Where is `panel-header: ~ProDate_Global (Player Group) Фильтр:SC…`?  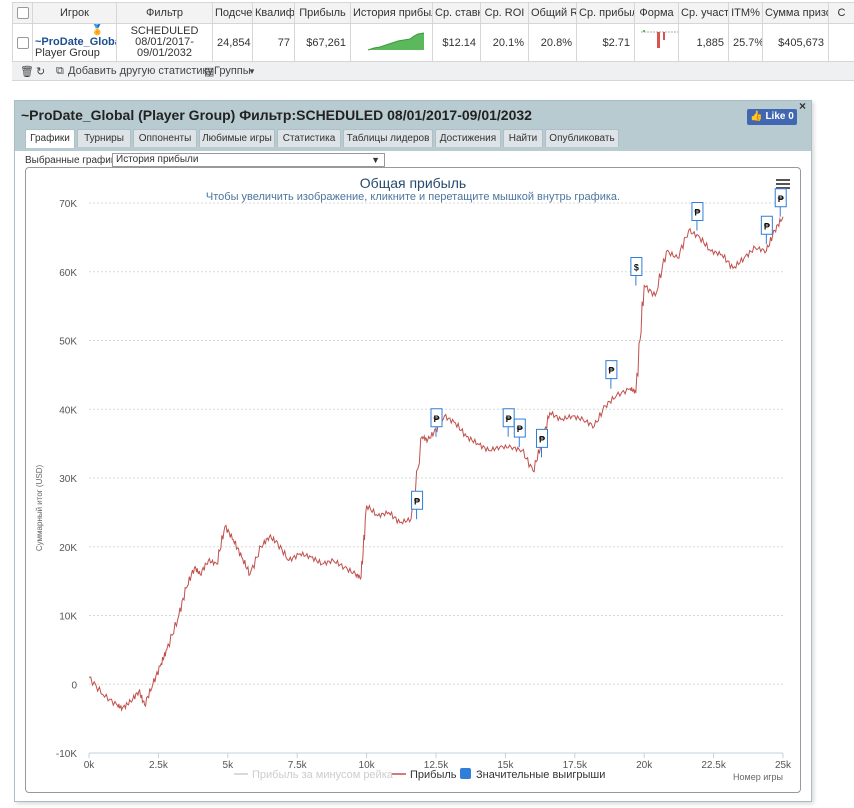 panel-header: ~ProDate_Global (Player Group) Фильтр:SC… is located at coordinates (413, 125).